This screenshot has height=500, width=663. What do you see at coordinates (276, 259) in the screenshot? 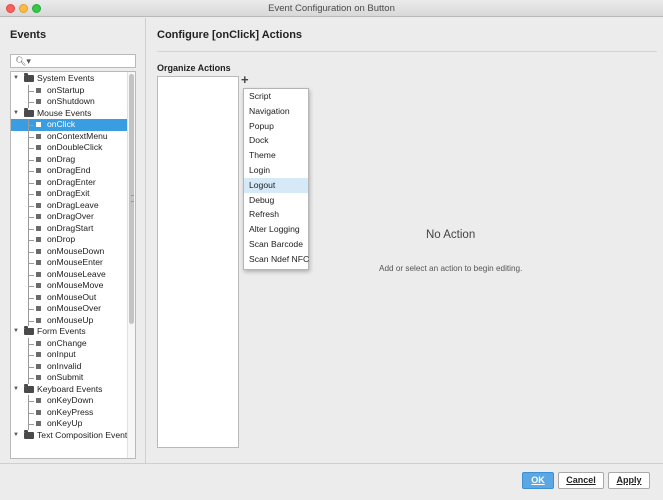
I see `menu-item-scan-ndef-nfc: Scan Ndef NFC` at bounding box center [276, 259].